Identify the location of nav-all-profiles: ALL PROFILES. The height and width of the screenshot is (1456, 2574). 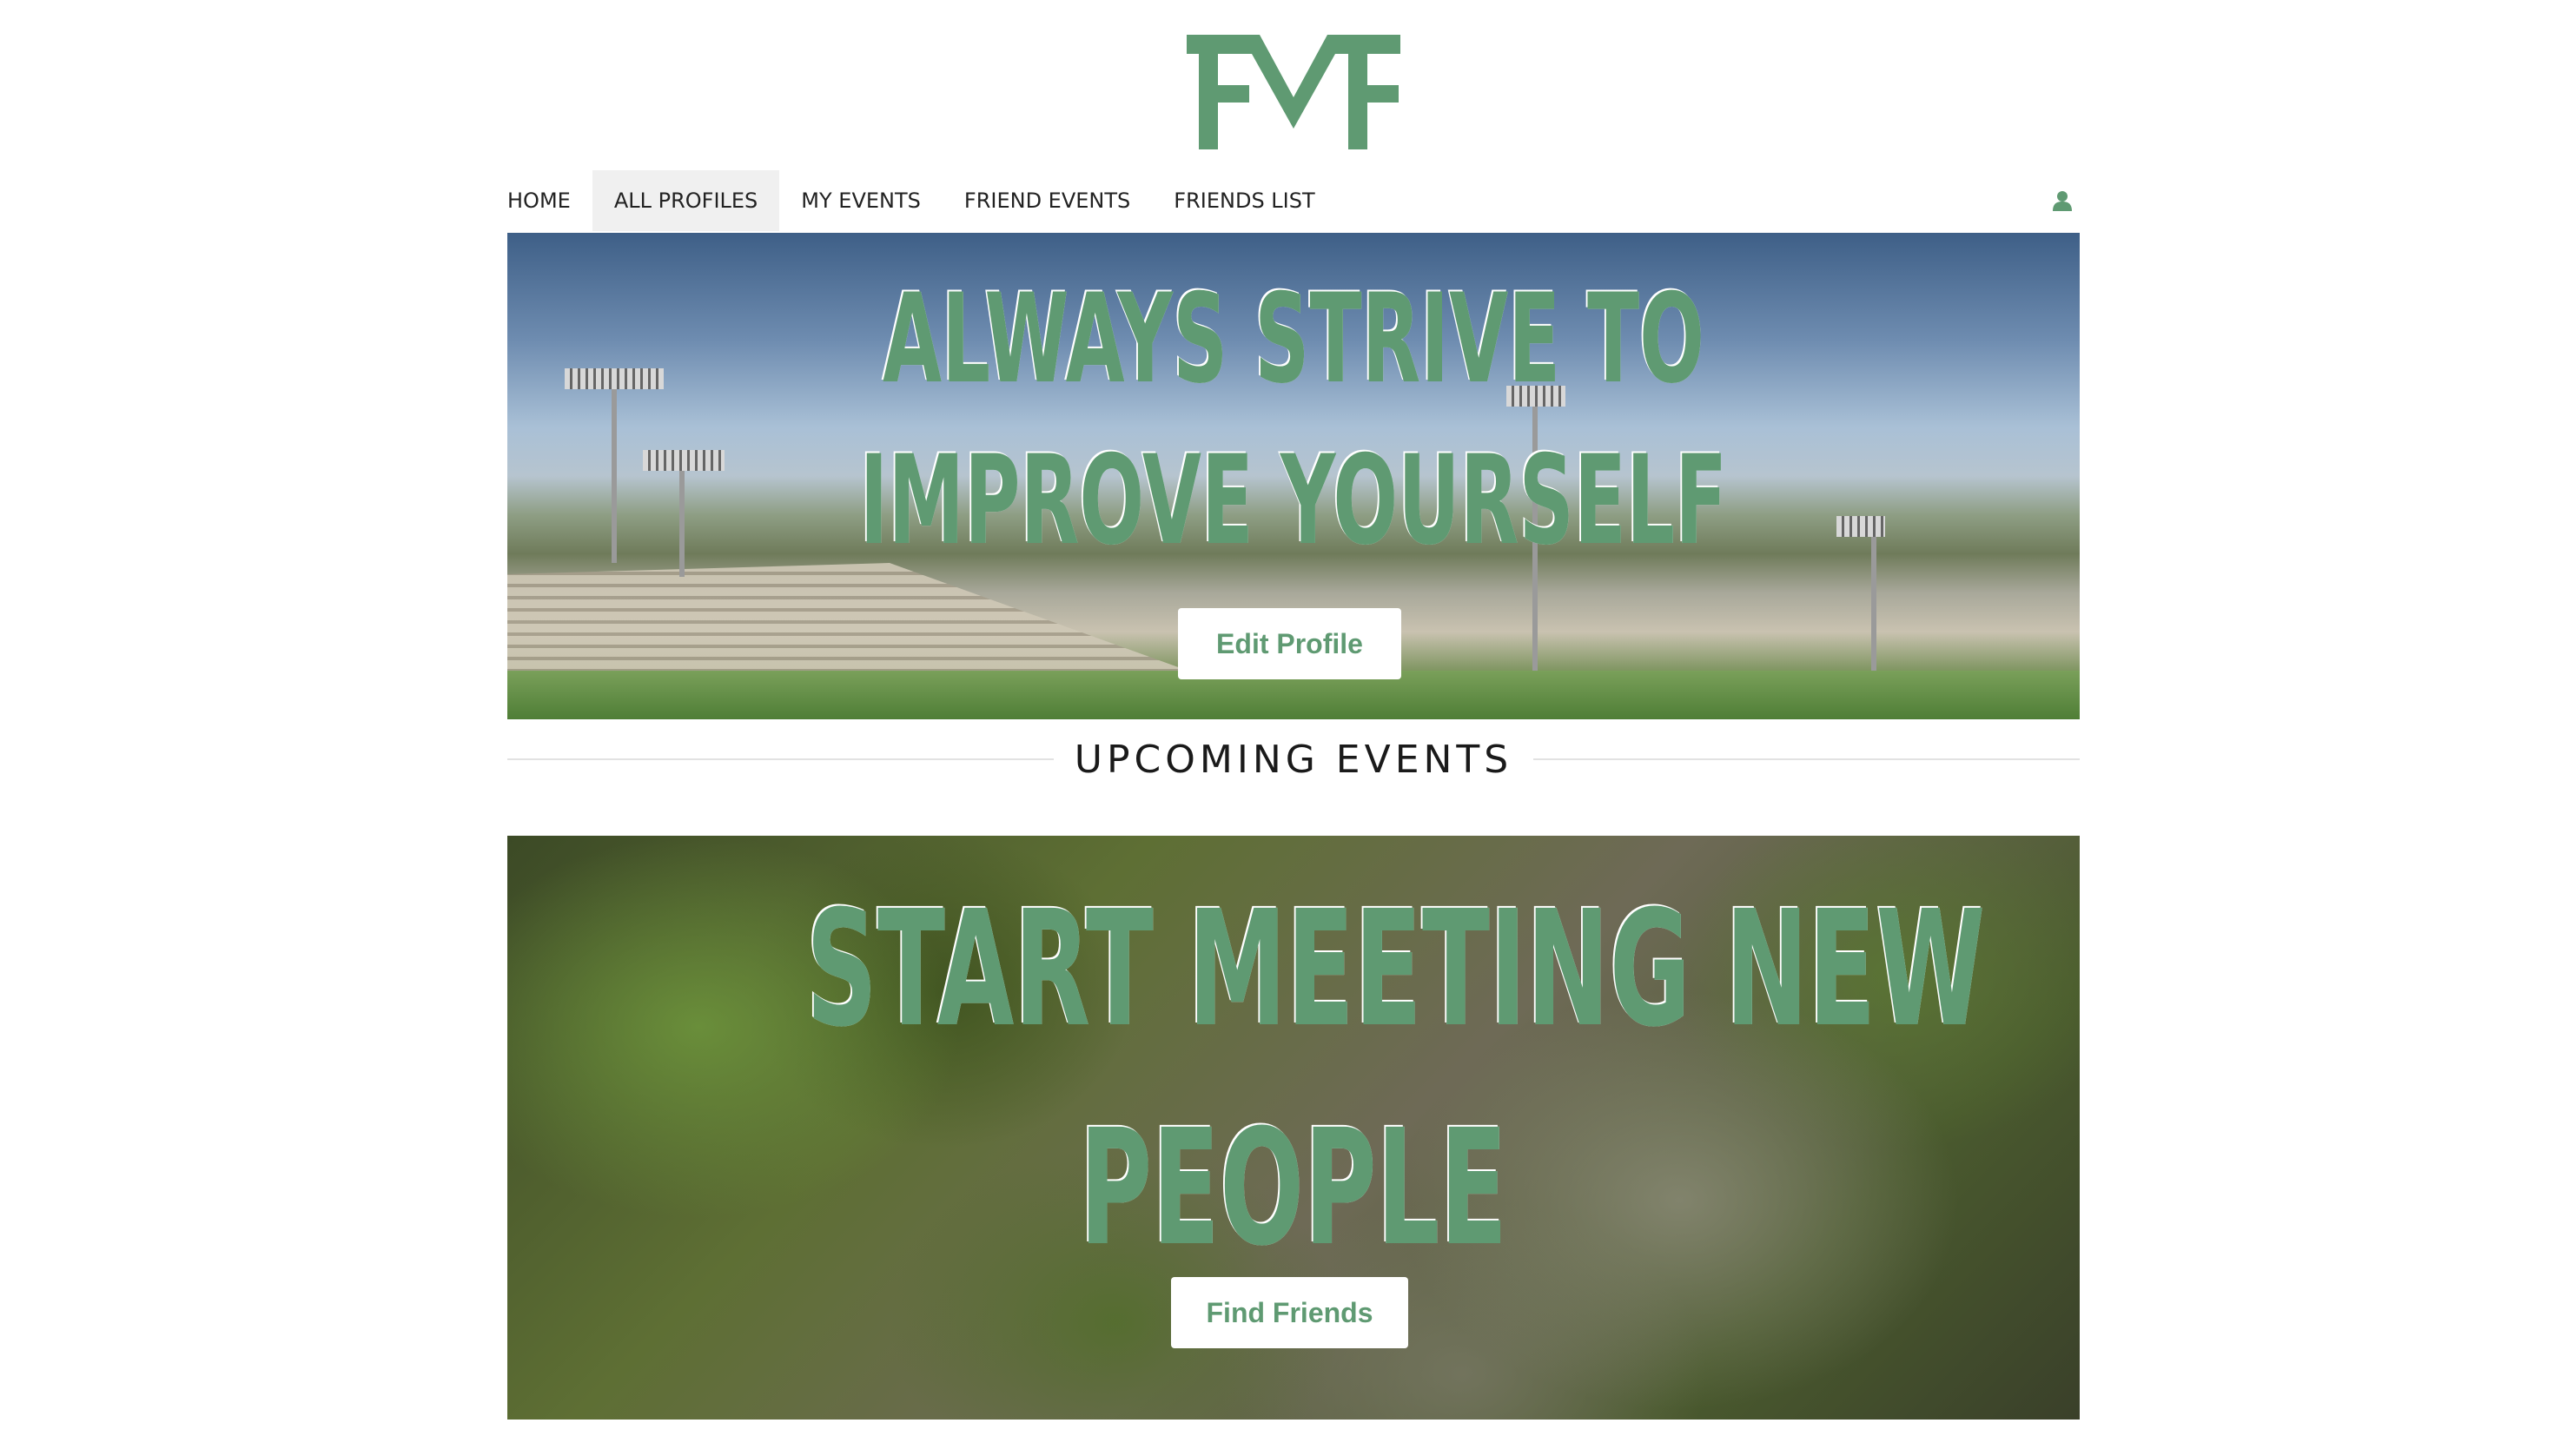
(686, 200).